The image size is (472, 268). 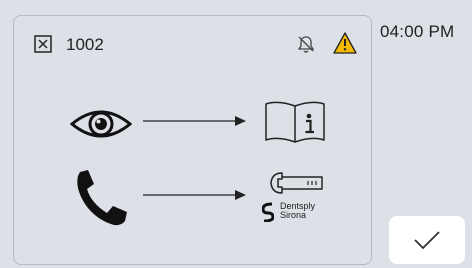 I want to click on brand-mark-icon, so click(x=268, y=212).